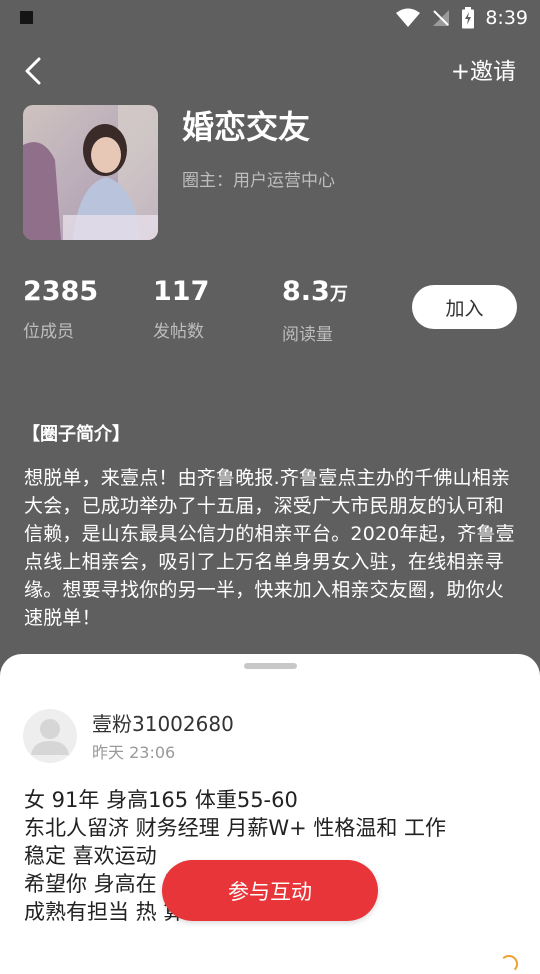  Describe the element at coordinates (468, 18) in the screenshot. I see `battery-icon` at that location.